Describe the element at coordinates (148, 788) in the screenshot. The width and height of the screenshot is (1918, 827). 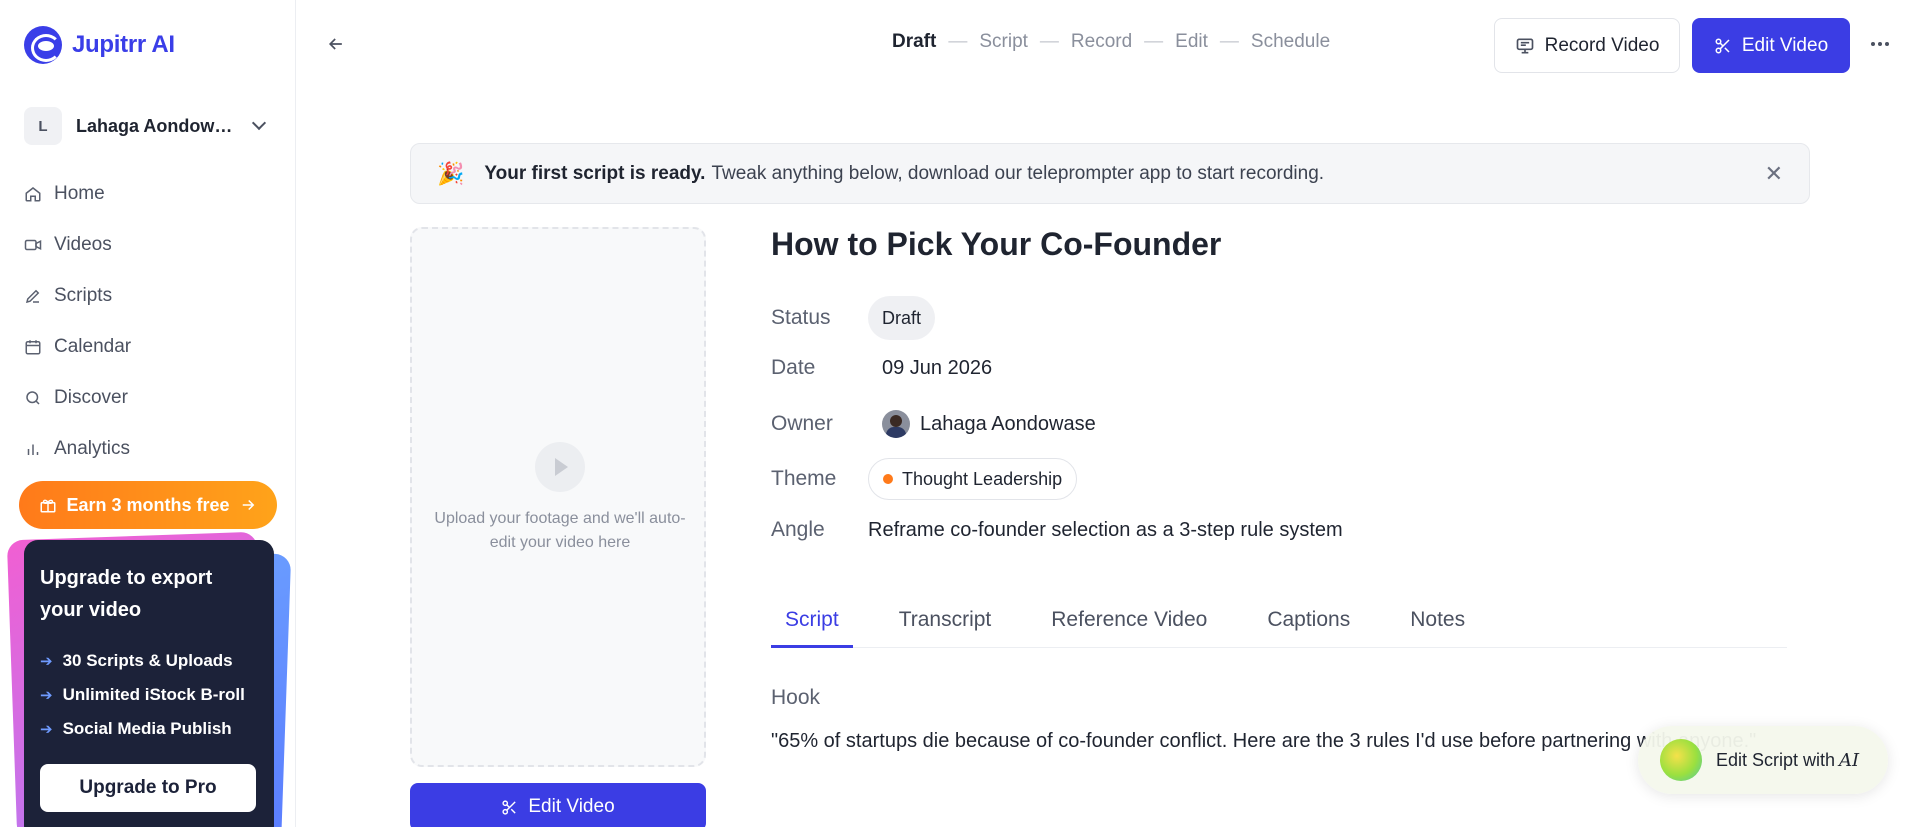
I see `upgrade-to-pro-button: Upgrade to Pro` at that location.